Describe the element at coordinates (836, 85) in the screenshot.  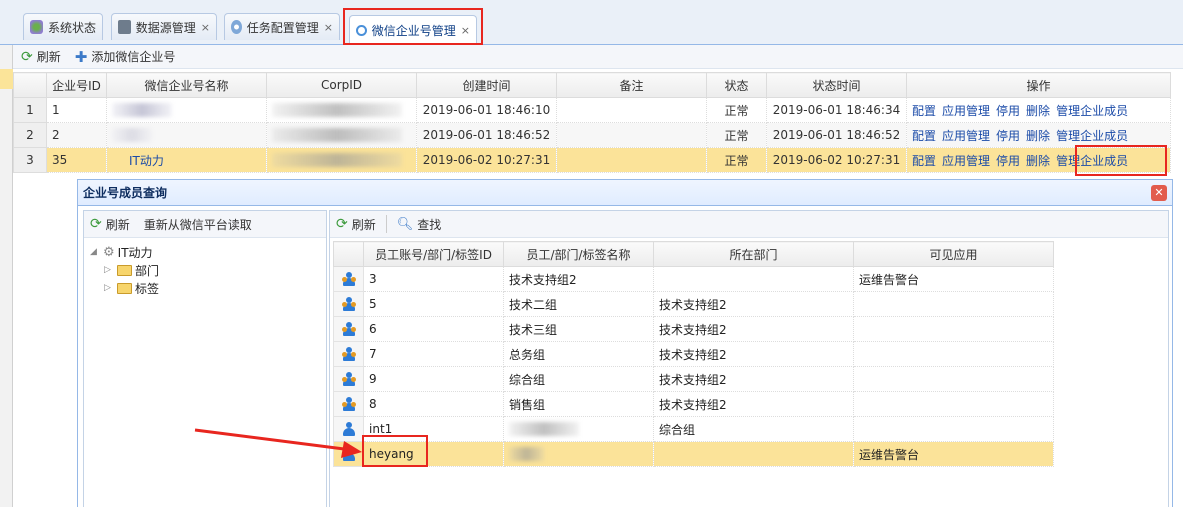
I see `column-header: 状态时间` at that location.